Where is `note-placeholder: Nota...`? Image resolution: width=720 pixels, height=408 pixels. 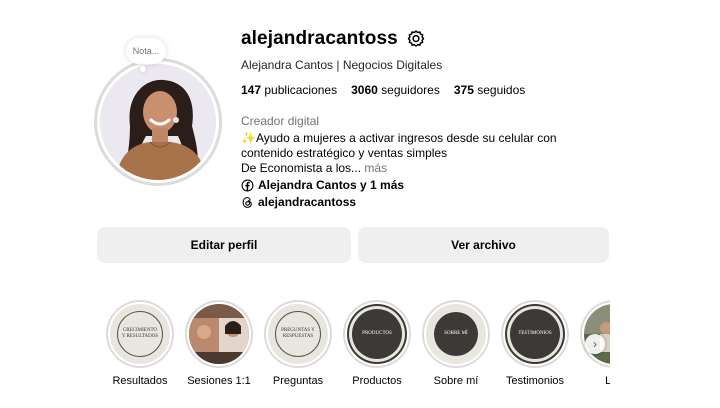
note-placeholder: Nota... is located at coordinates (146, 51).